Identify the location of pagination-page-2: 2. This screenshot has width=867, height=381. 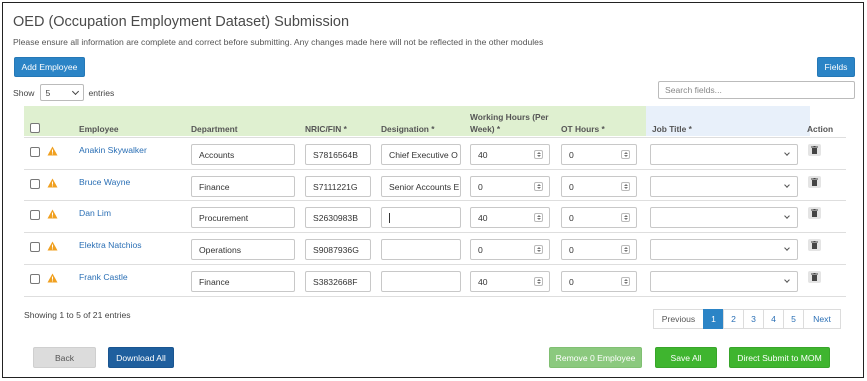
(733, 319).